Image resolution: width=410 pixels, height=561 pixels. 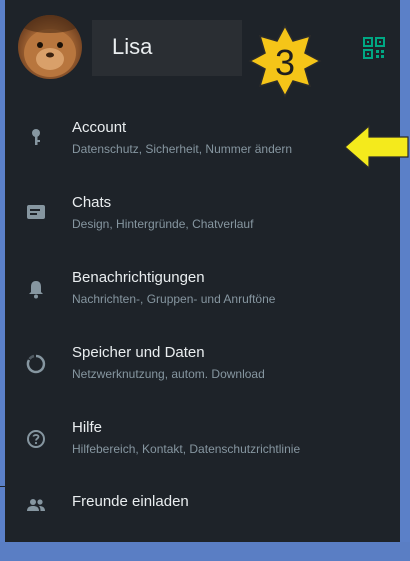 I want to click on bell-icon, so click(x=36, y=290).